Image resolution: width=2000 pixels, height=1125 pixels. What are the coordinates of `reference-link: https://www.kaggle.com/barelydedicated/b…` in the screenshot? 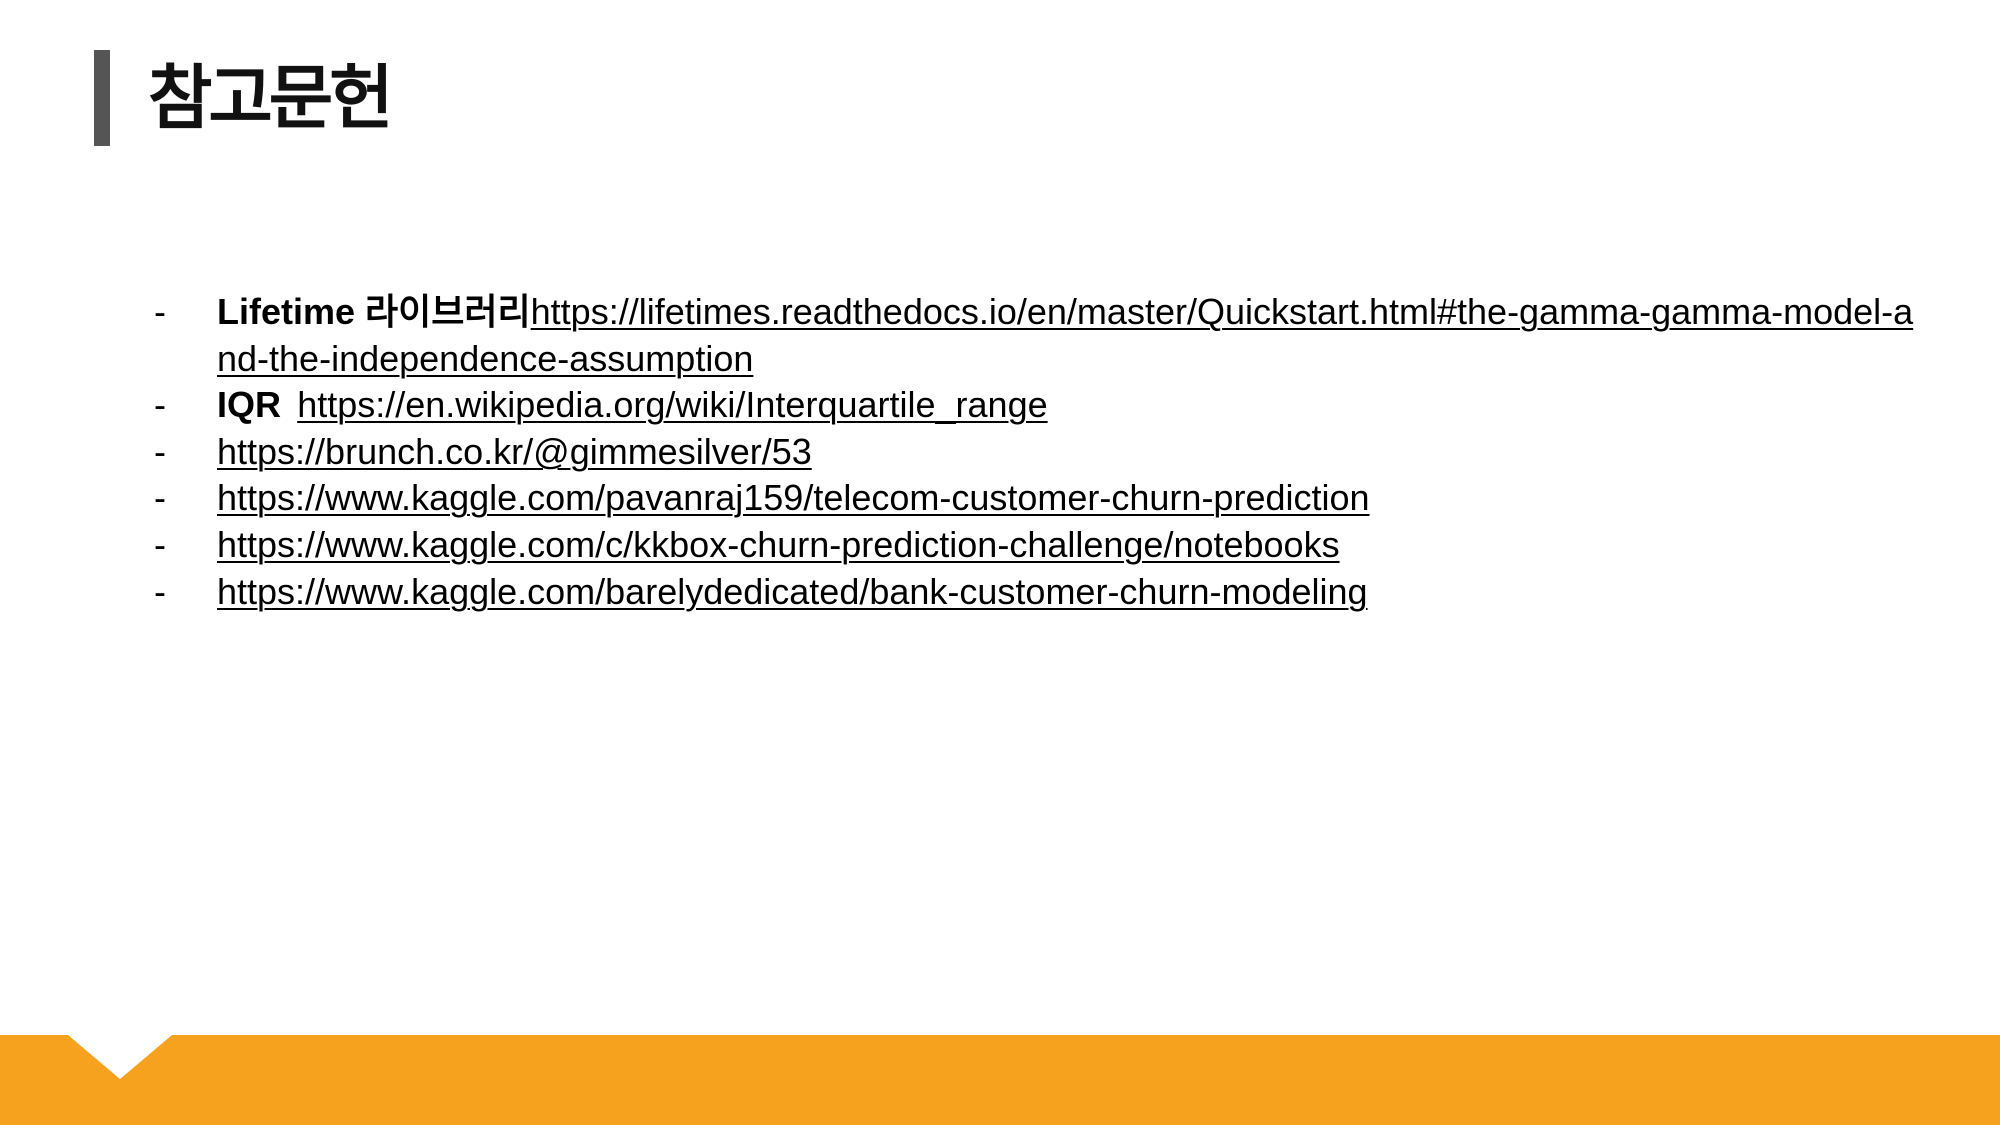 It's located at (792, 591).